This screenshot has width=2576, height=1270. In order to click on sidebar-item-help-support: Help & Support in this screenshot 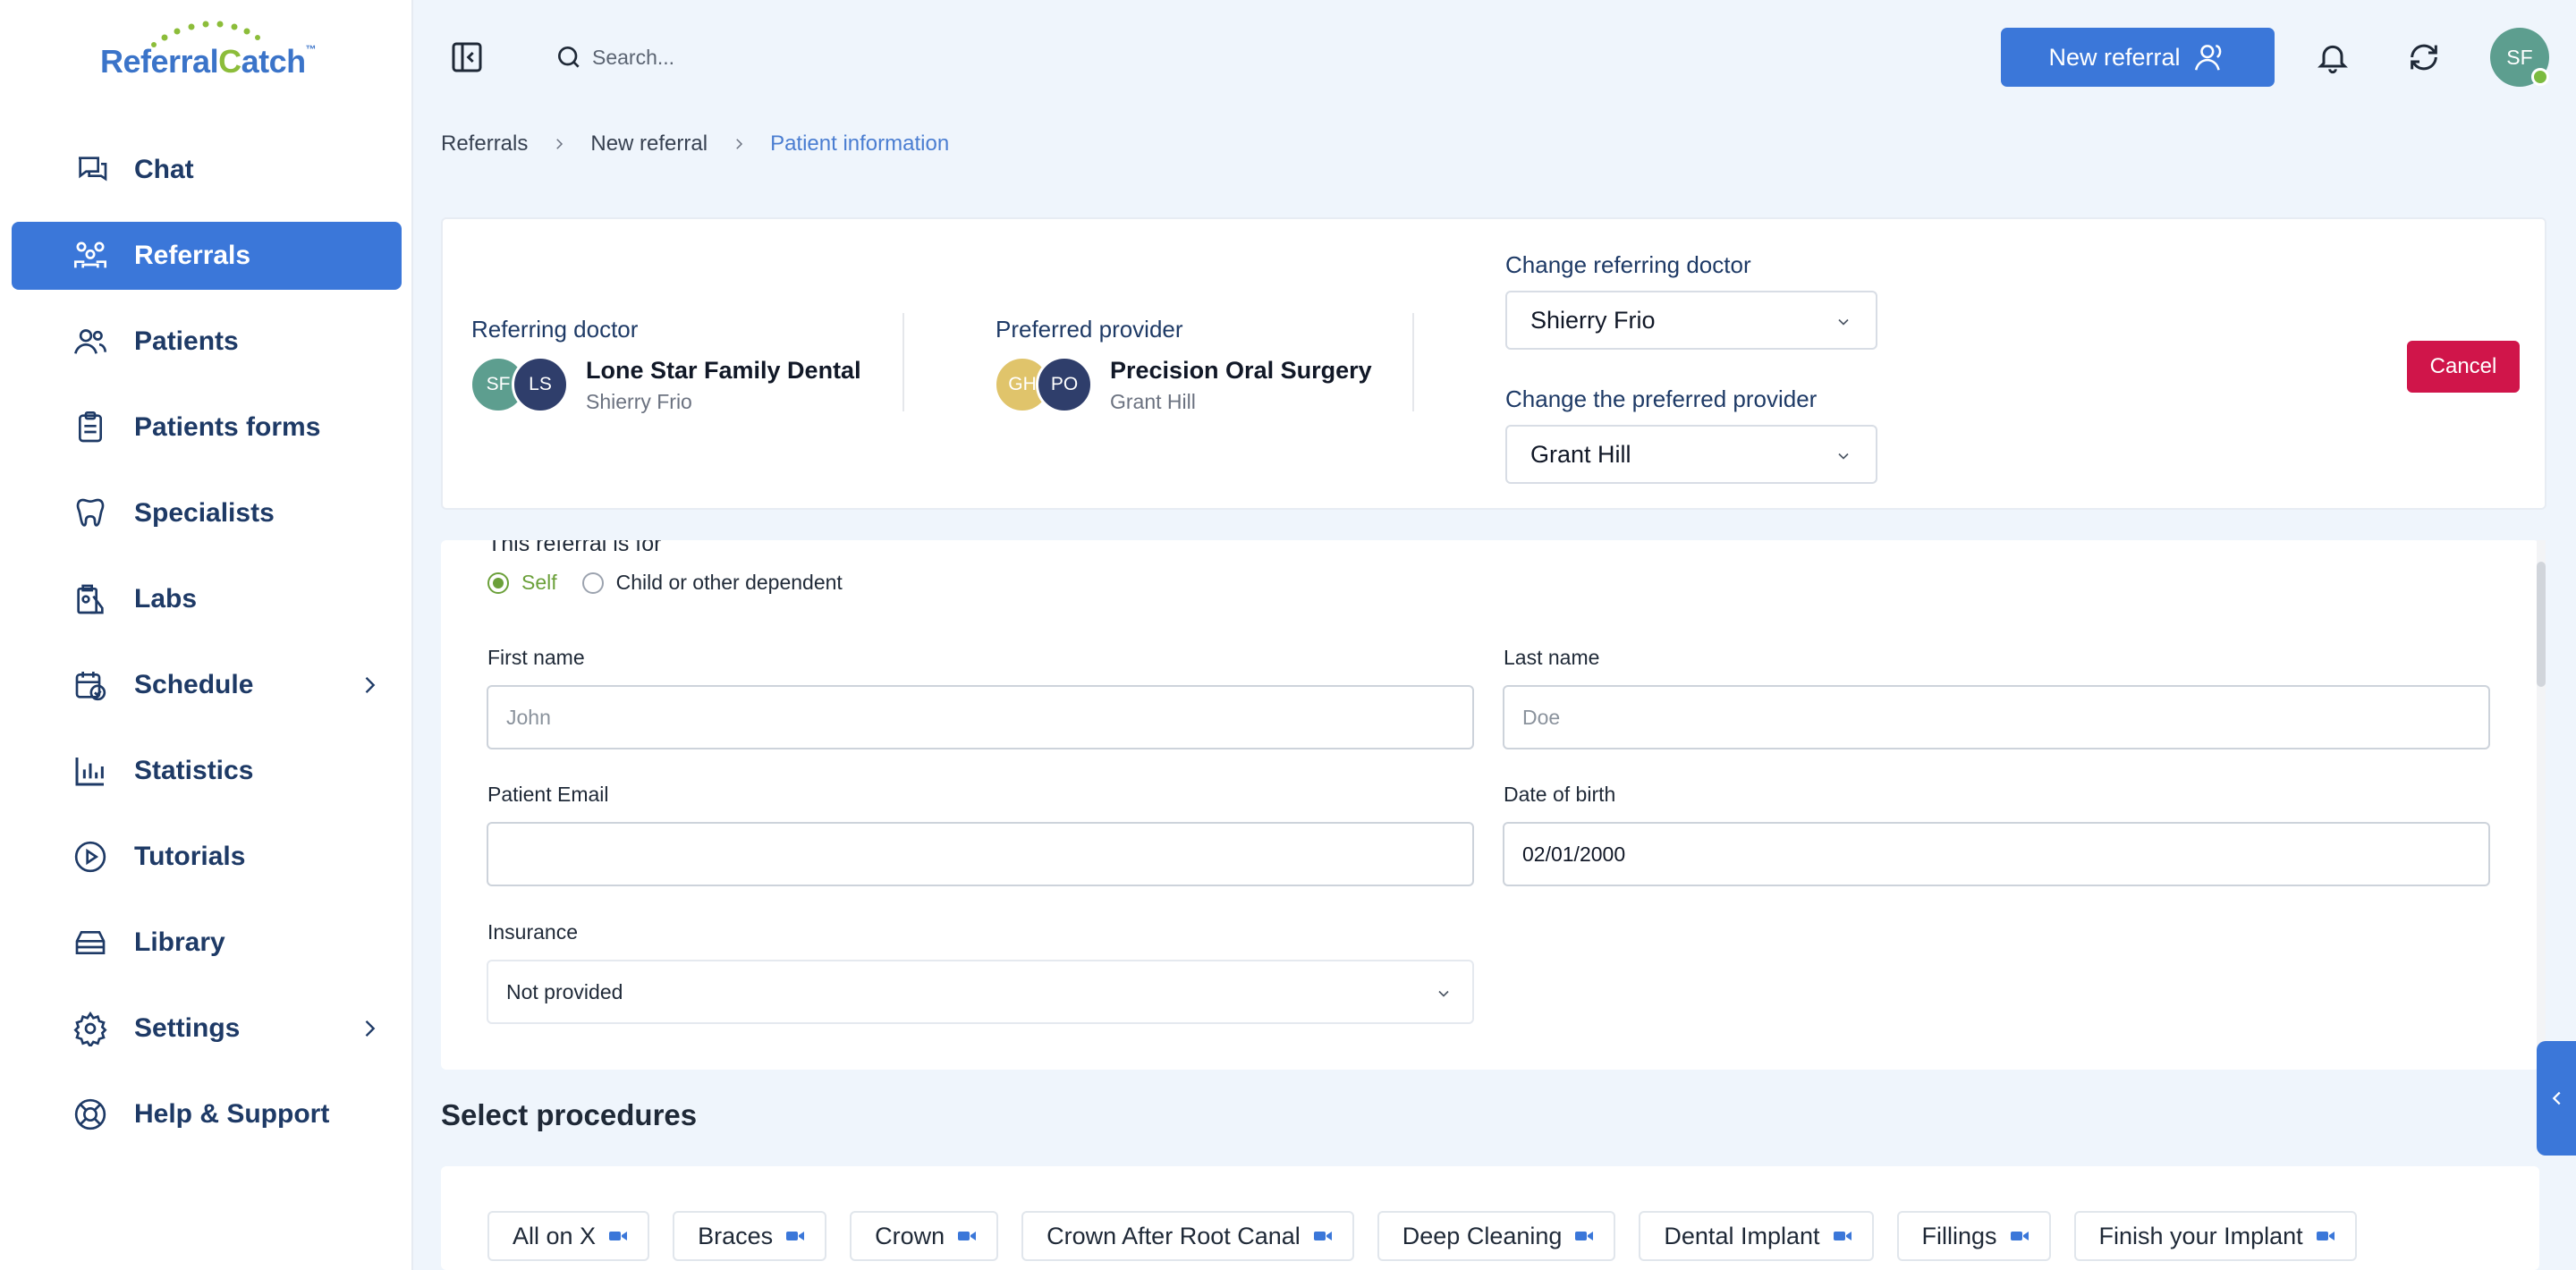, I will do `click(207, 1114)`.